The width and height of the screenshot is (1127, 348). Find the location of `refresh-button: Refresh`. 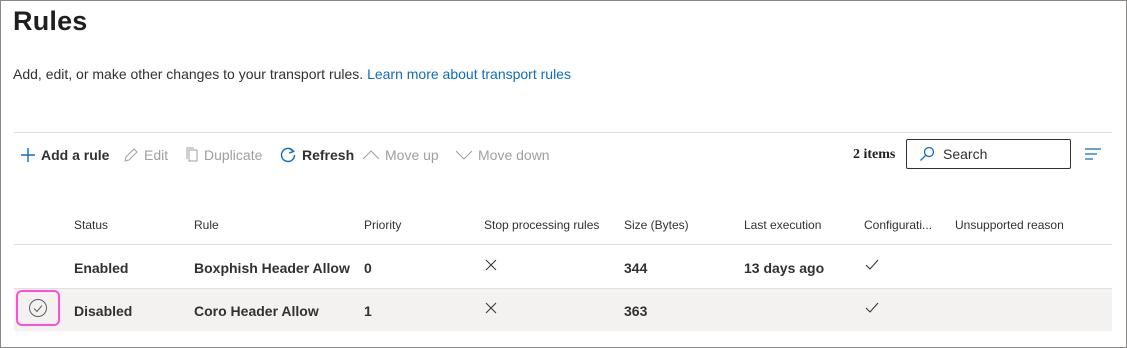

refresh-button: Refresh is located at coordinates (316, 155).